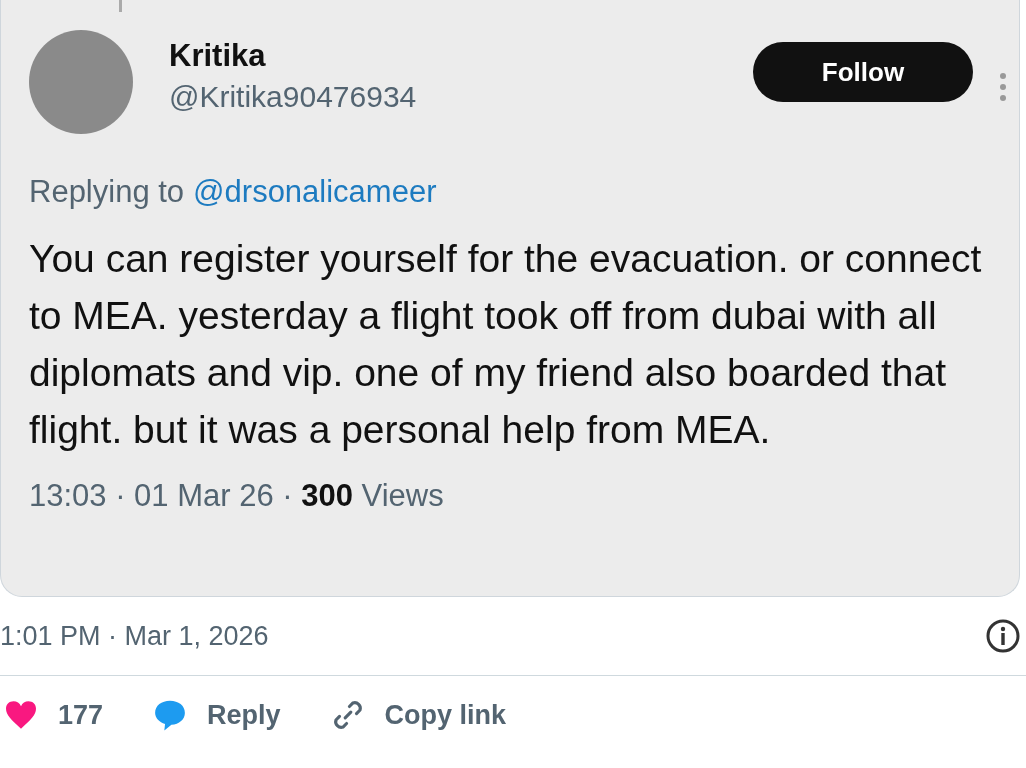 This screenshot has height=768, width=1026. I want to click on mention-link: @drsonalicameer, so click(315, 192).